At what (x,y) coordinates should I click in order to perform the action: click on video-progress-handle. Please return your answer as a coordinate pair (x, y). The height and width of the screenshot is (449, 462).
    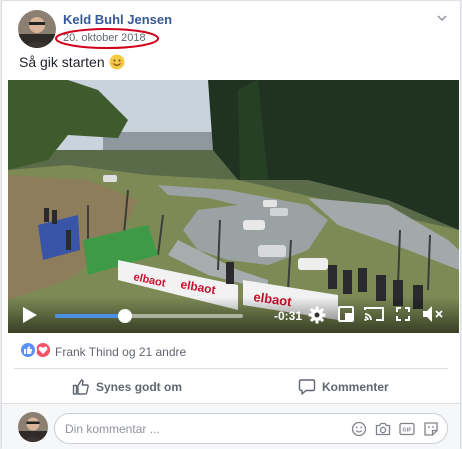
    Looking at the image, I should click on (124, 316).